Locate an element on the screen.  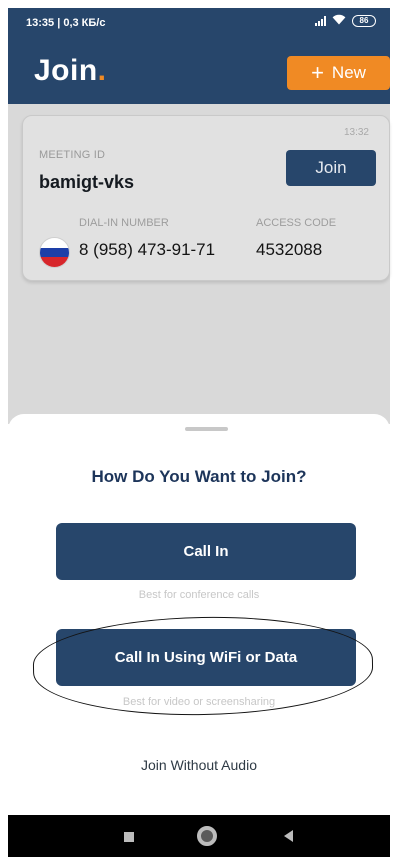
new-meeting-button: + New is located at coordinates (338, 73).